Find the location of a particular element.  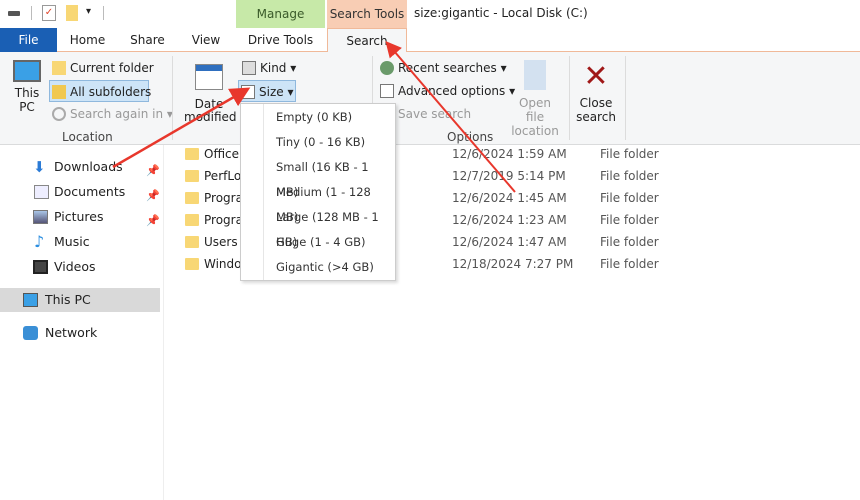

nav-label: This PC is located at coordinates (68, 299).